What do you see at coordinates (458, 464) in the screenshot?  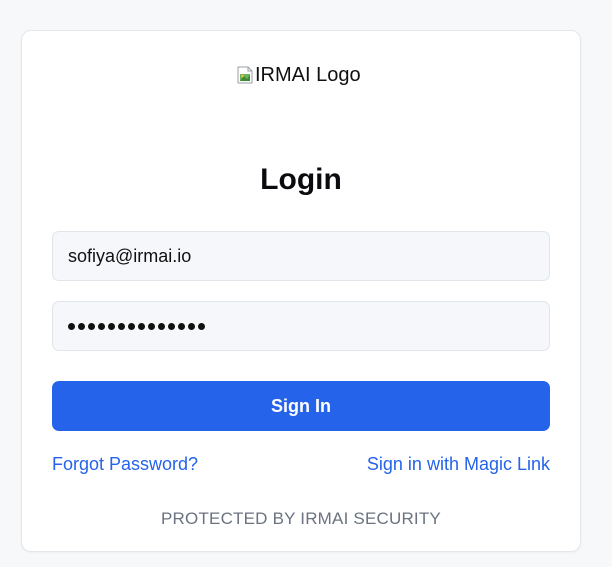 I see `magic-link-signin-link: Sign in with Magic Link` at bounding box center [458, 464].